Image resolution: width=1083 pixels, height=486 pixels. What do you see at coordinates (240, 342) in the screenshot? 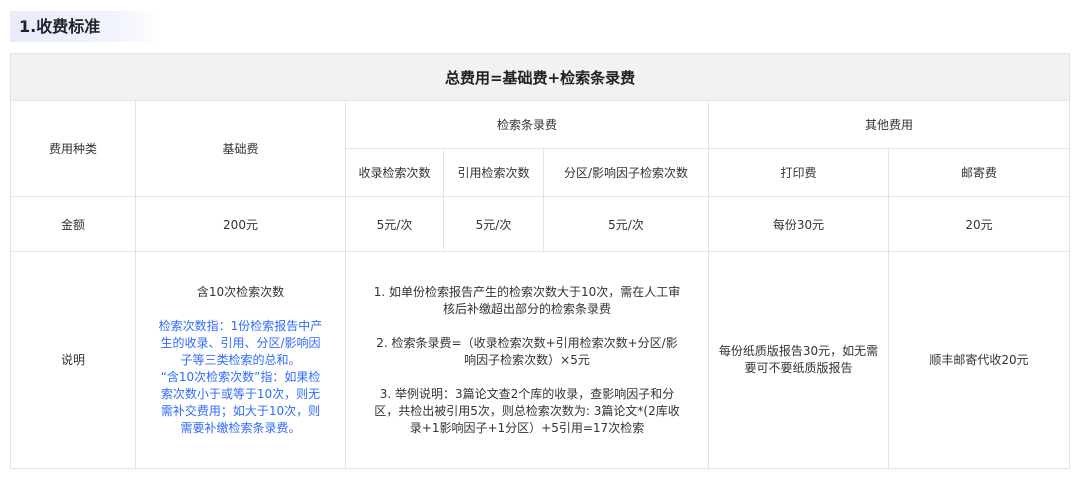
I see `basic-note-definition: 检索次数指：1份检索报告中产生的收录、引用、分区/影响因子等三类检索的总和。` at bounding box center [240, 342].